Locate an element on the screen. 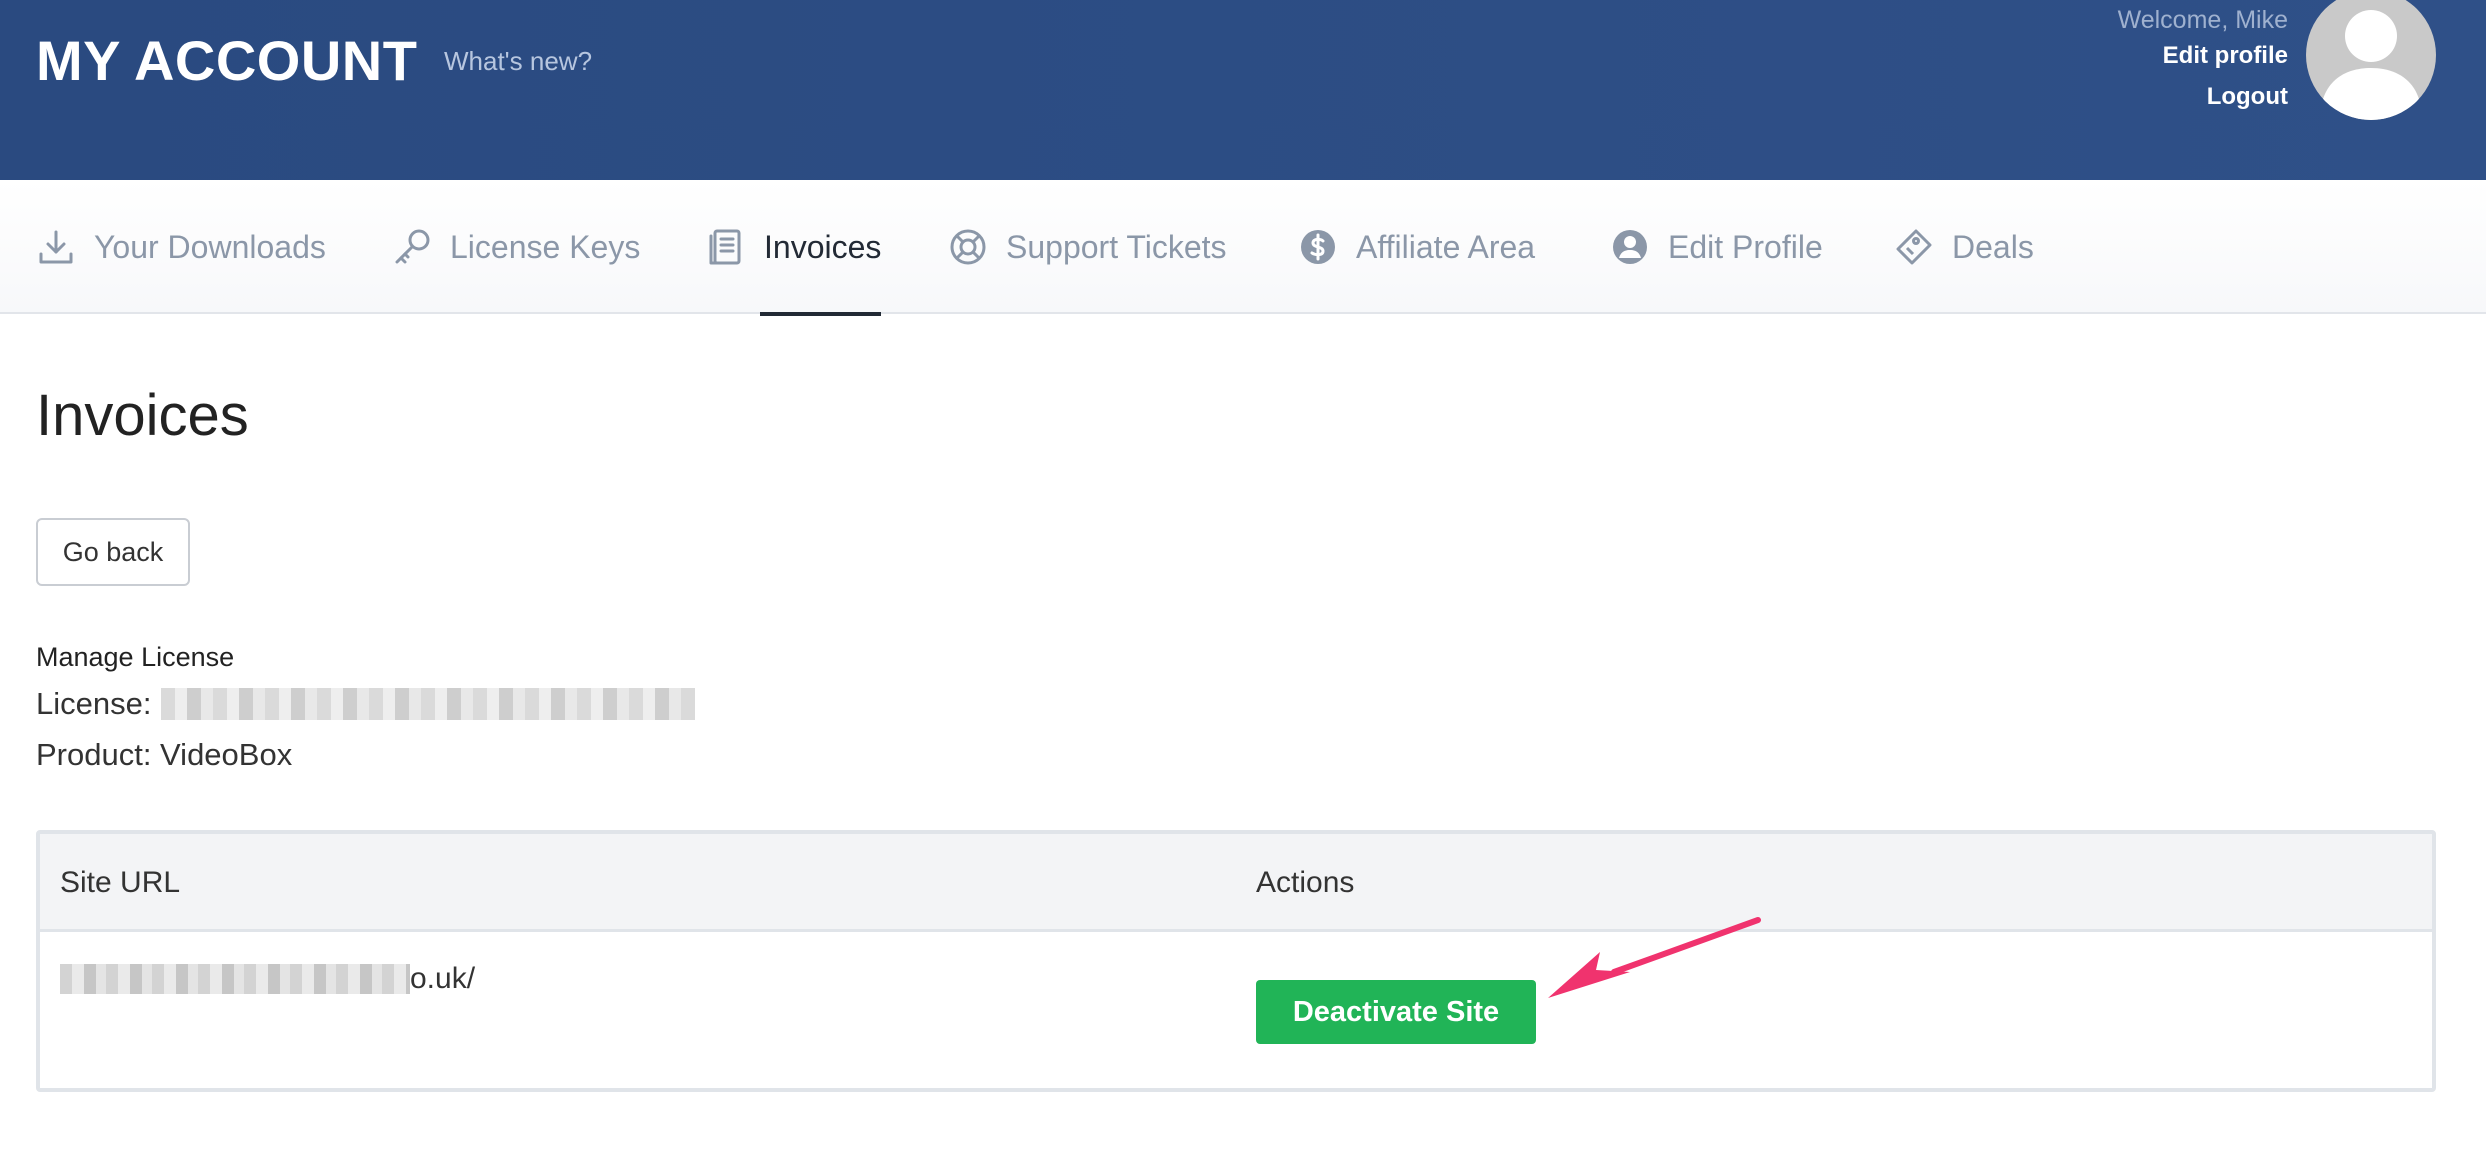  tab-support-tickets: Support Tickets is located at coordinates (1087, 247).